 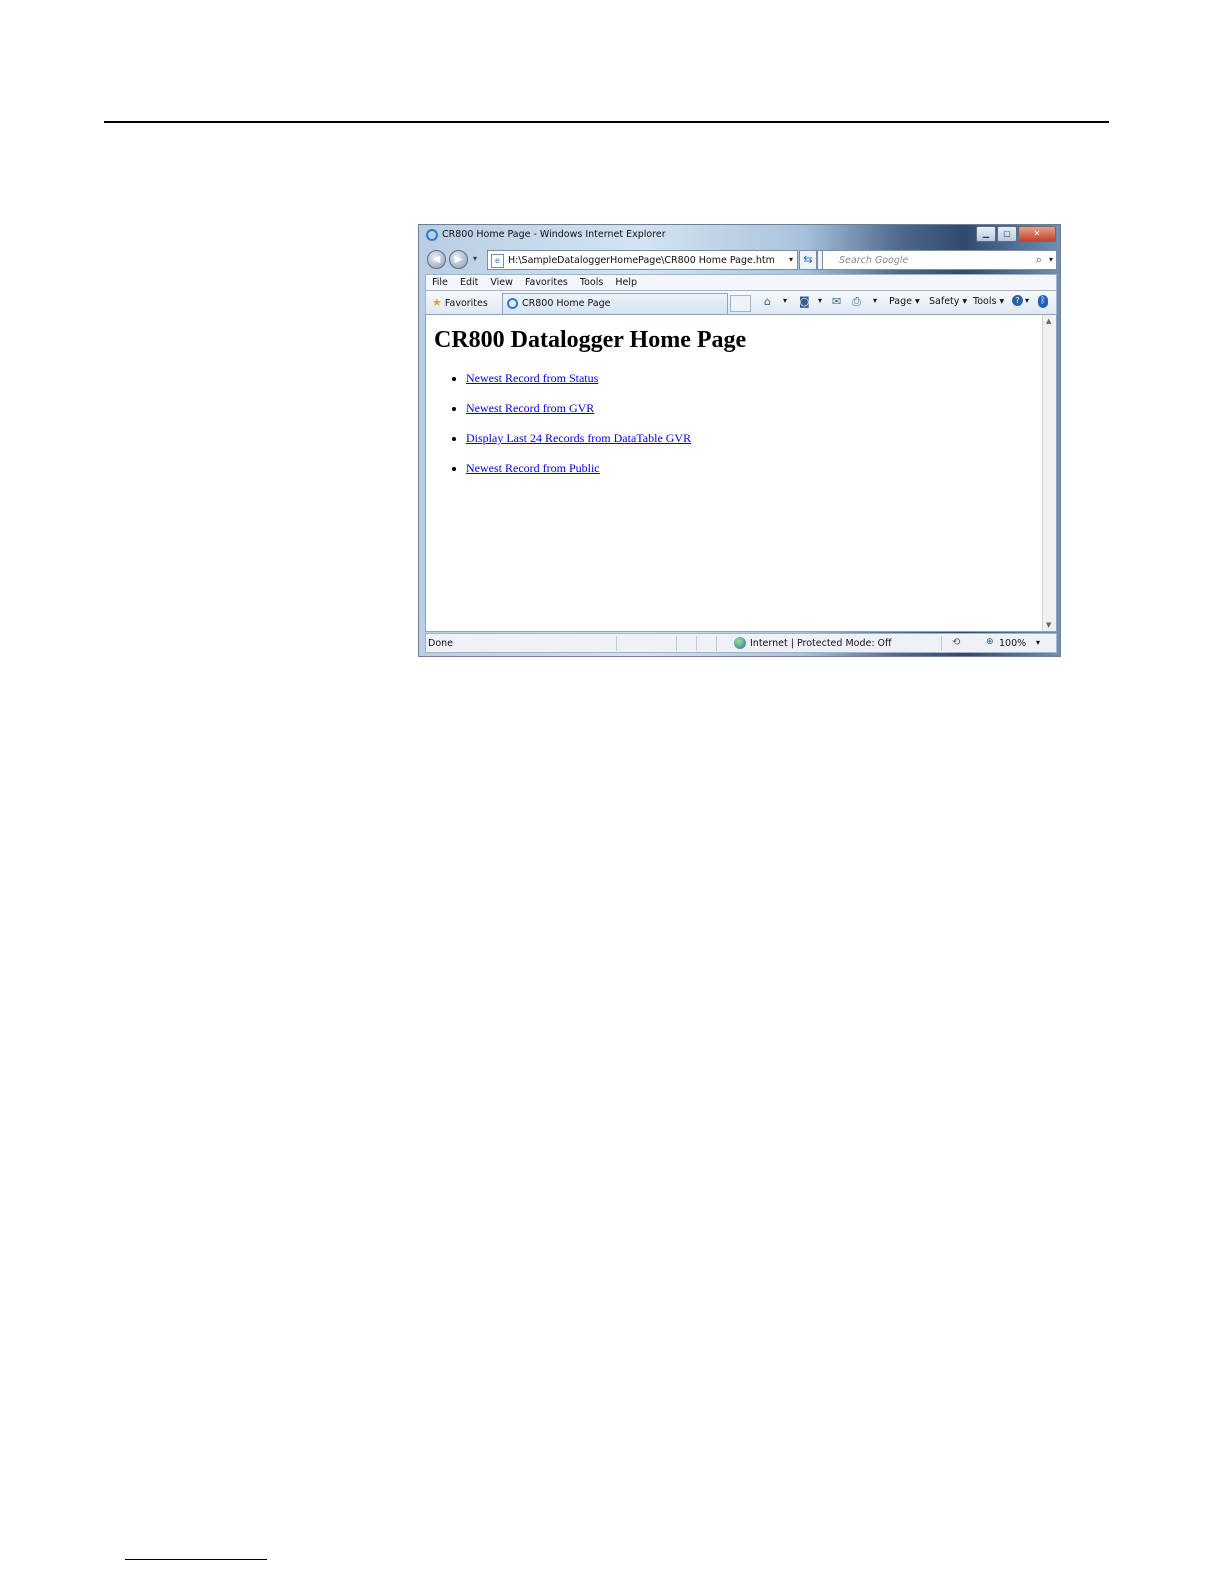 What do you see at coordinates (1017, 300) in the screenshot?
I see `help-icon: ?` at bounding box center [1017, 300].